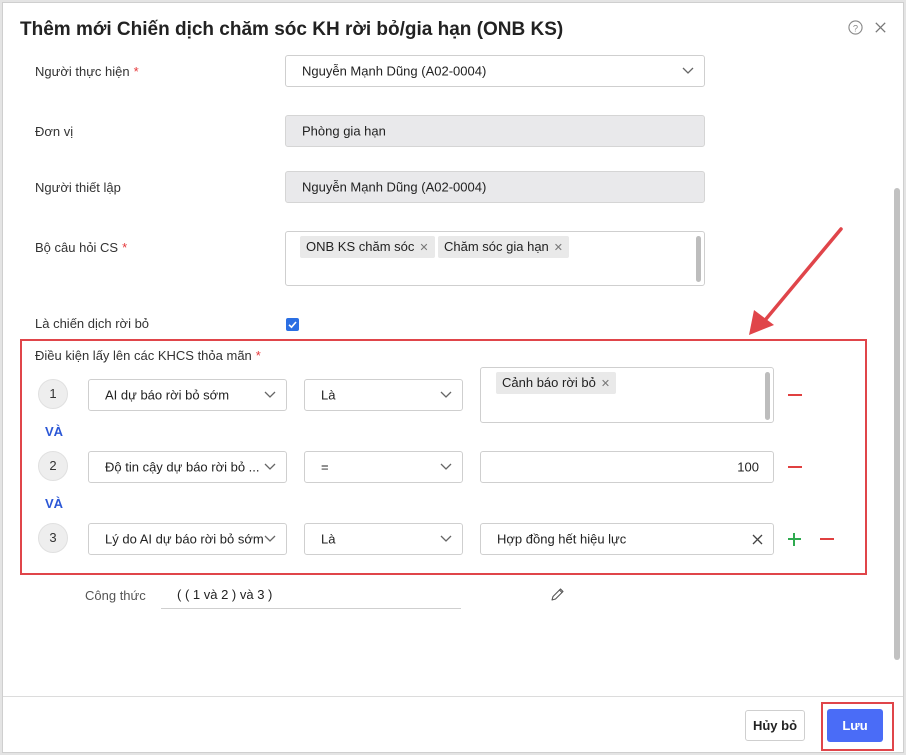 The image size is (906, 755). I want to click on plus-icon, so click(794, 539).